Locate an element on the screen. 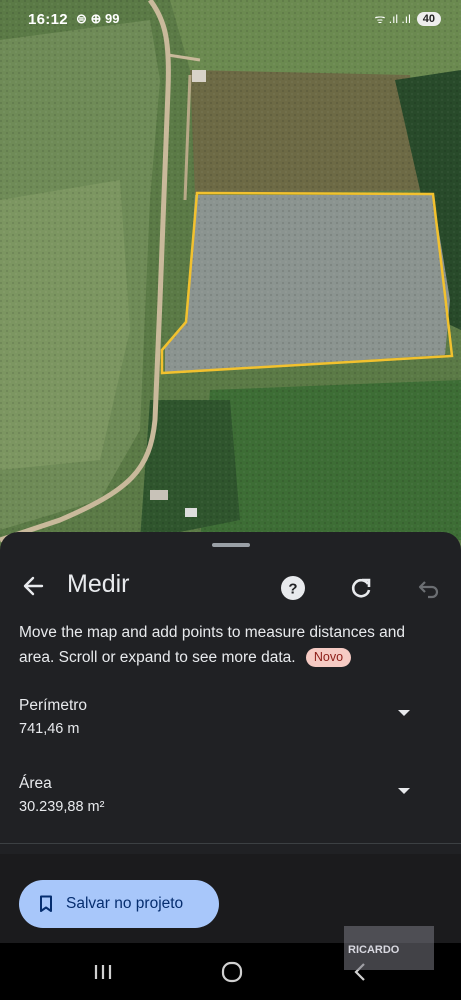 This screenshot has height=1000, width=461. help-icon: ? is located at coordinates (293, 588).